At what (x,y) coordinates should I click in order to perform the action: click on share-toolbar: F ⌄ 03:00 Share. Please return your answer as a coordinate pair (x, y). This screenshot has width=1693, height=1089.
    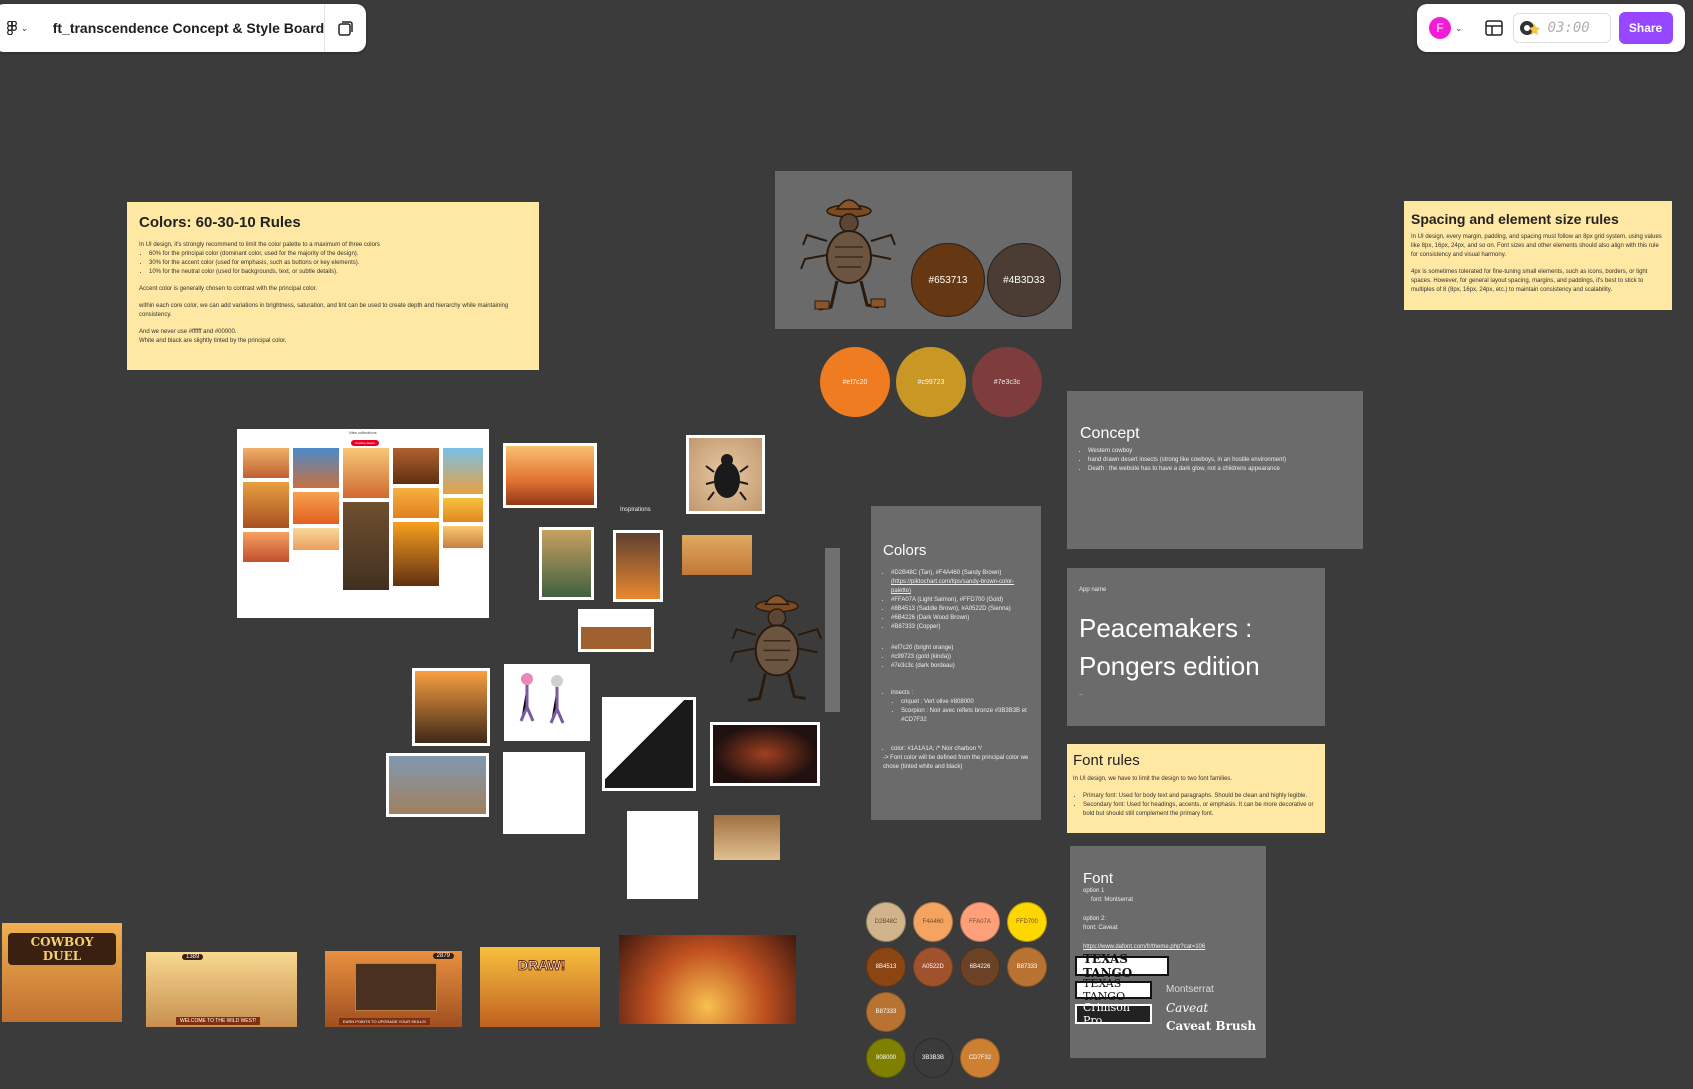
    Looking at the image, I should click on (1551, 28).